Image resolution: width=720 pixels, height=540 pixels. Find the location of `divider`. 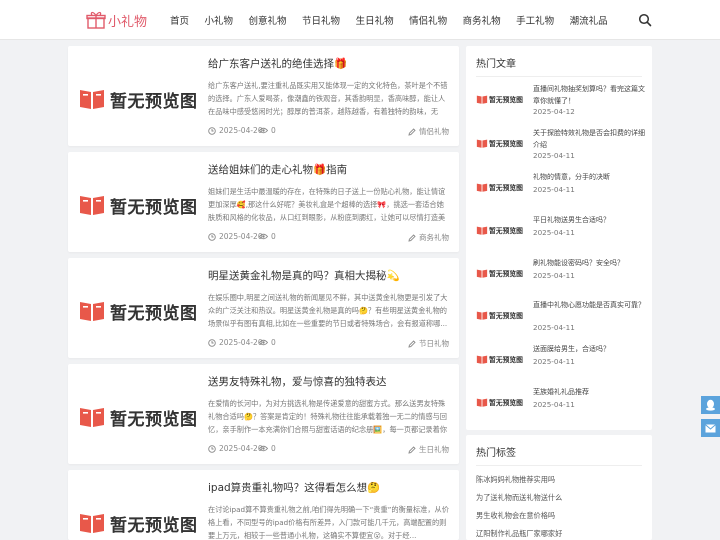

divider is located at coordinates (559, 465).